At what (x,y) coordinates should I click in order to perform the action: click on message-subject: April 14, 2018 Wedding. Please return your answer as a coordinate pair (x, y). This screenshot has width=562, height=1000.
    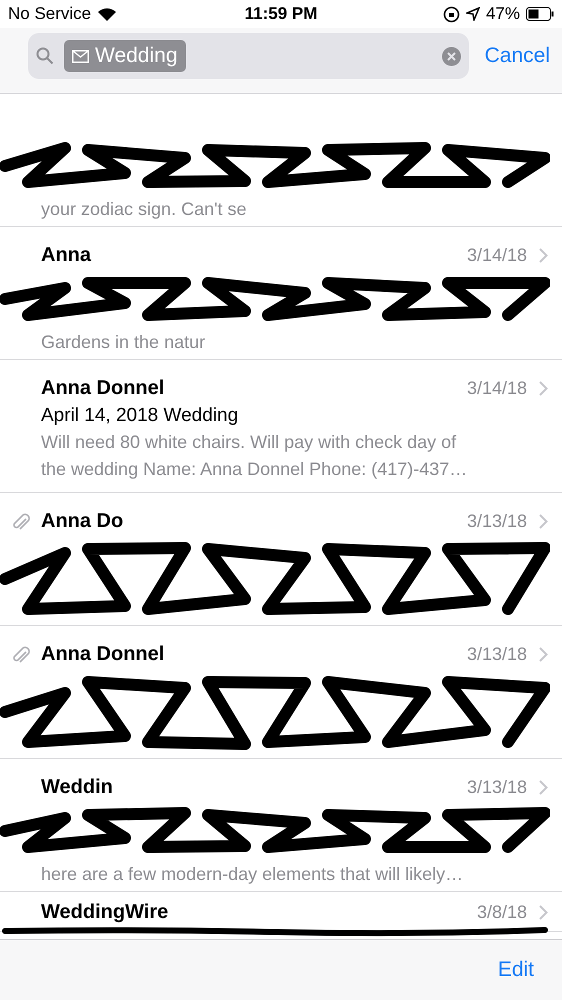
    Looking at the image, I should click on (140, 416).